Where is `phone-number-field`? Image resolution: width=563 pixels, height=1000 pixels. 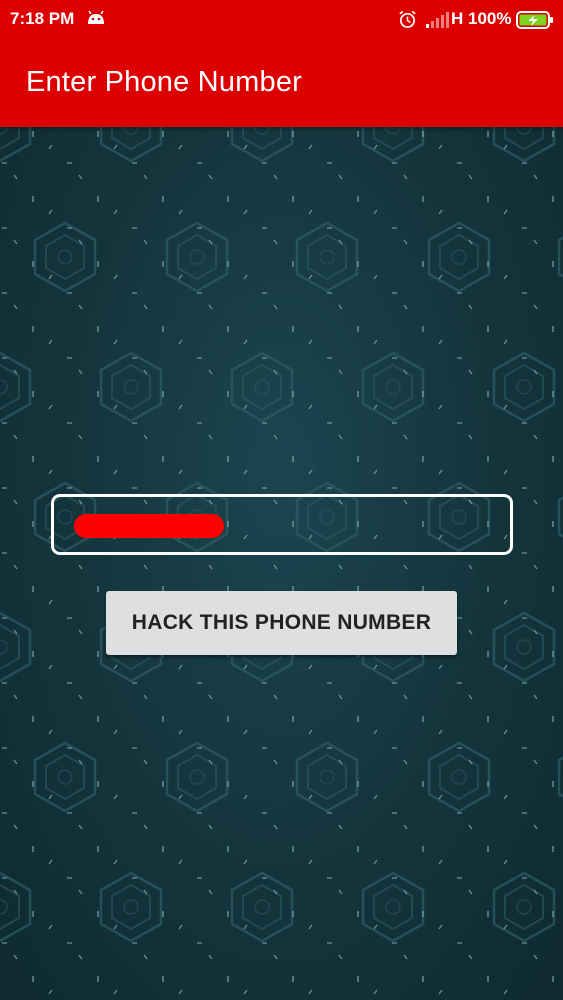
phone-number-field is located at coordinates (282, 524).